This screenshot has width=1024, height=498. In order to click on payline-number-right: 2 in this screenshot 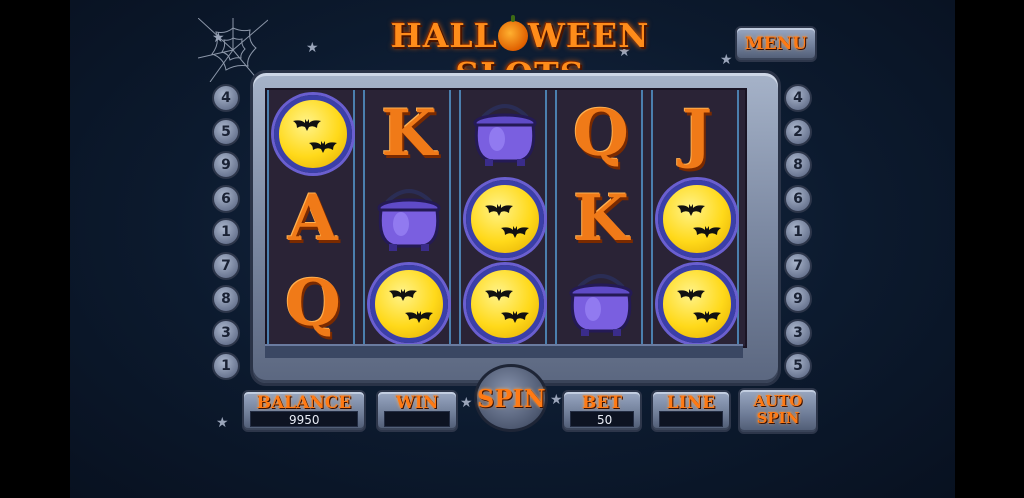, I will do `click(798, 131)`.